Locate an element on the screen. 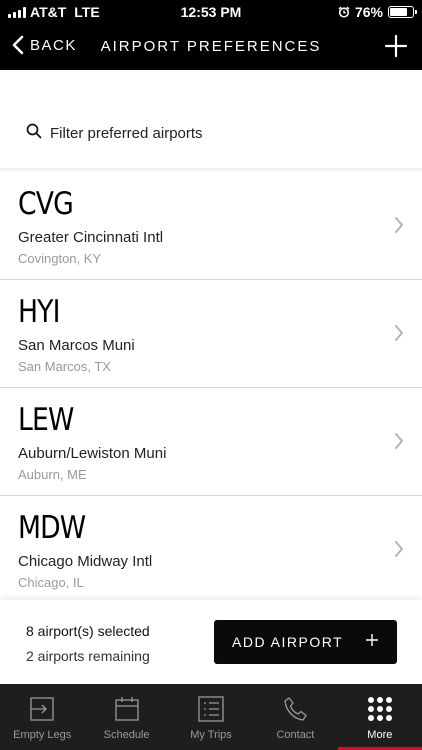 The width and height of the screenshot is (422, 750). airport-name: Greater Cincinnati Intl is located at coordinates (91, 237).